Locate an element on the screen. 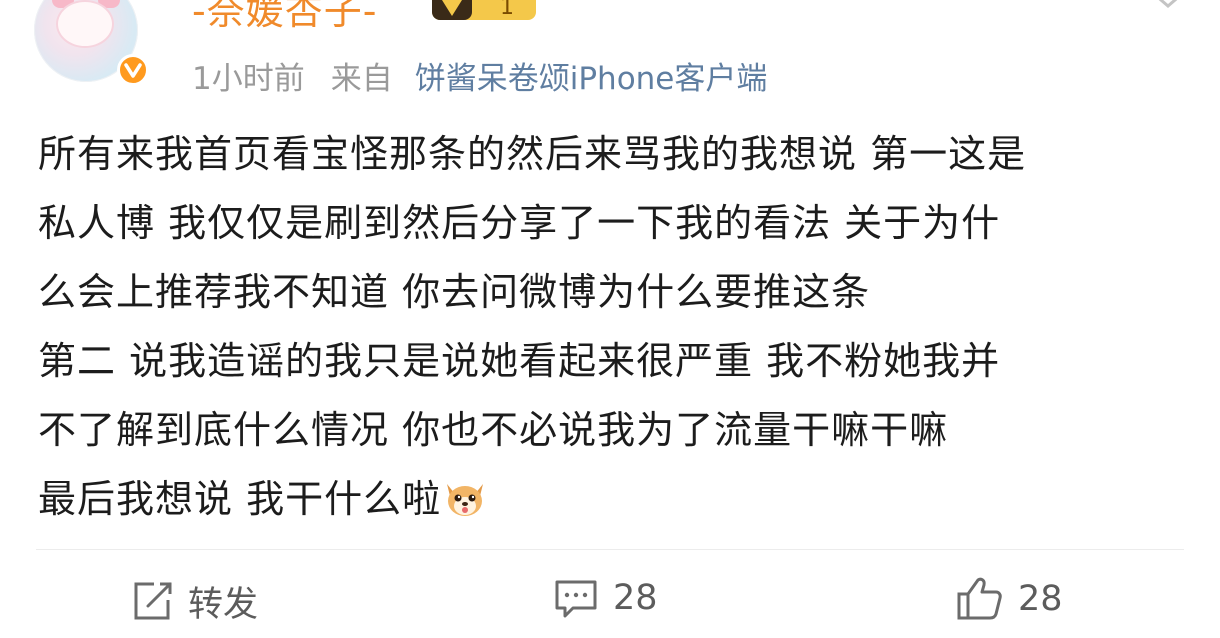 The height and width of the screenshot is (638, 1220). chevron-down-icon is located at coordinates (1168, 9).